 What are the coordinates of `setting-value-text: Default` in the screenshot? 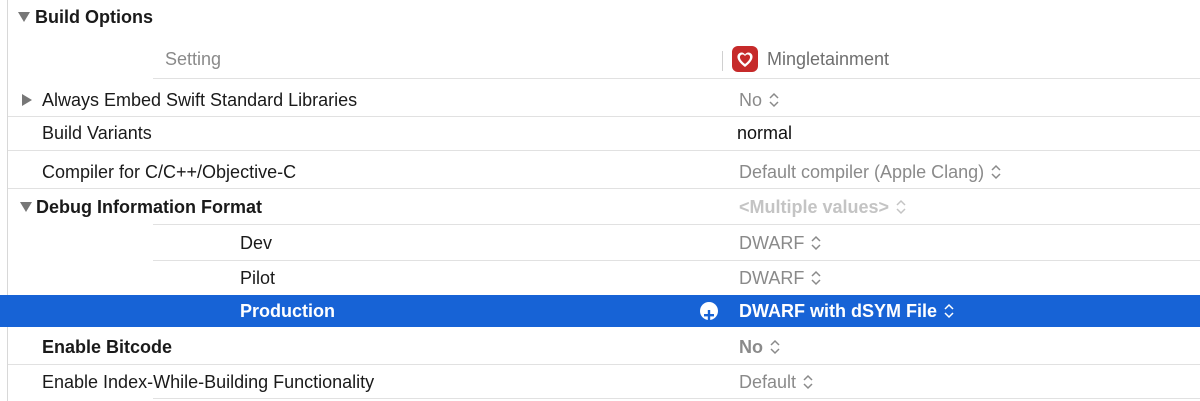 It's located at (768, 382).